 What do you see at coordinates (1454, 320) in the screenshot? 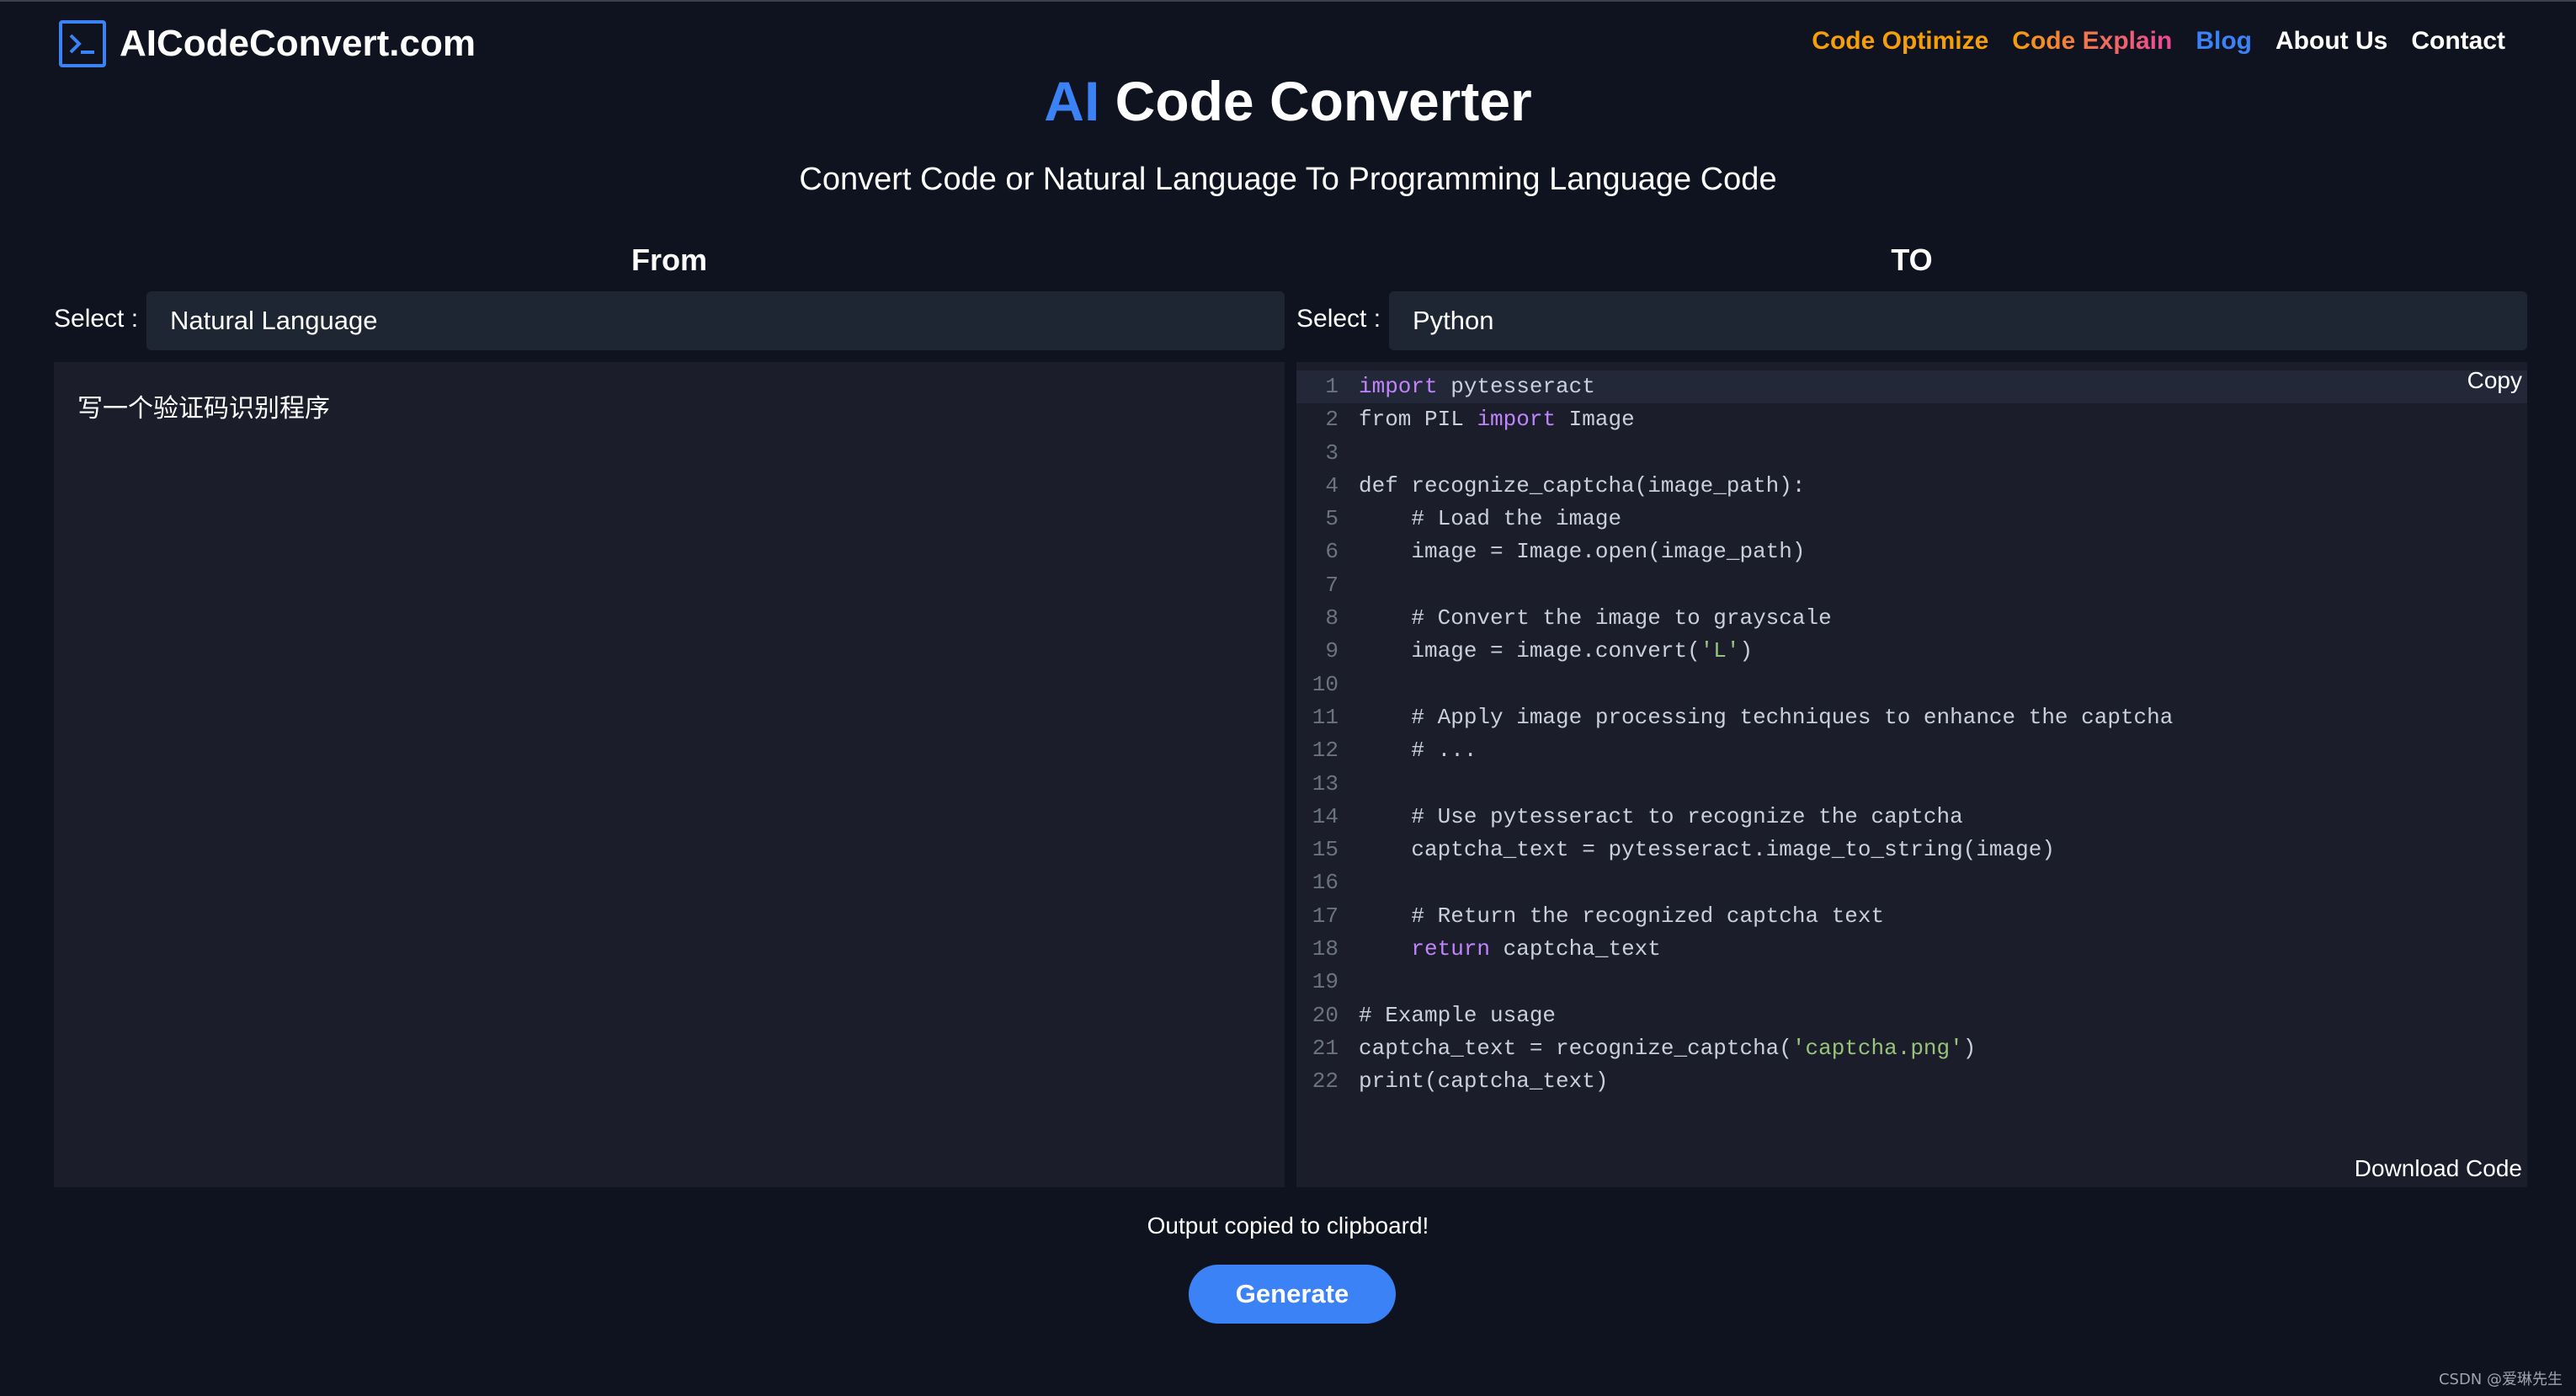
I see `to-selected-value: Python` at bounding box center [1454, 320].